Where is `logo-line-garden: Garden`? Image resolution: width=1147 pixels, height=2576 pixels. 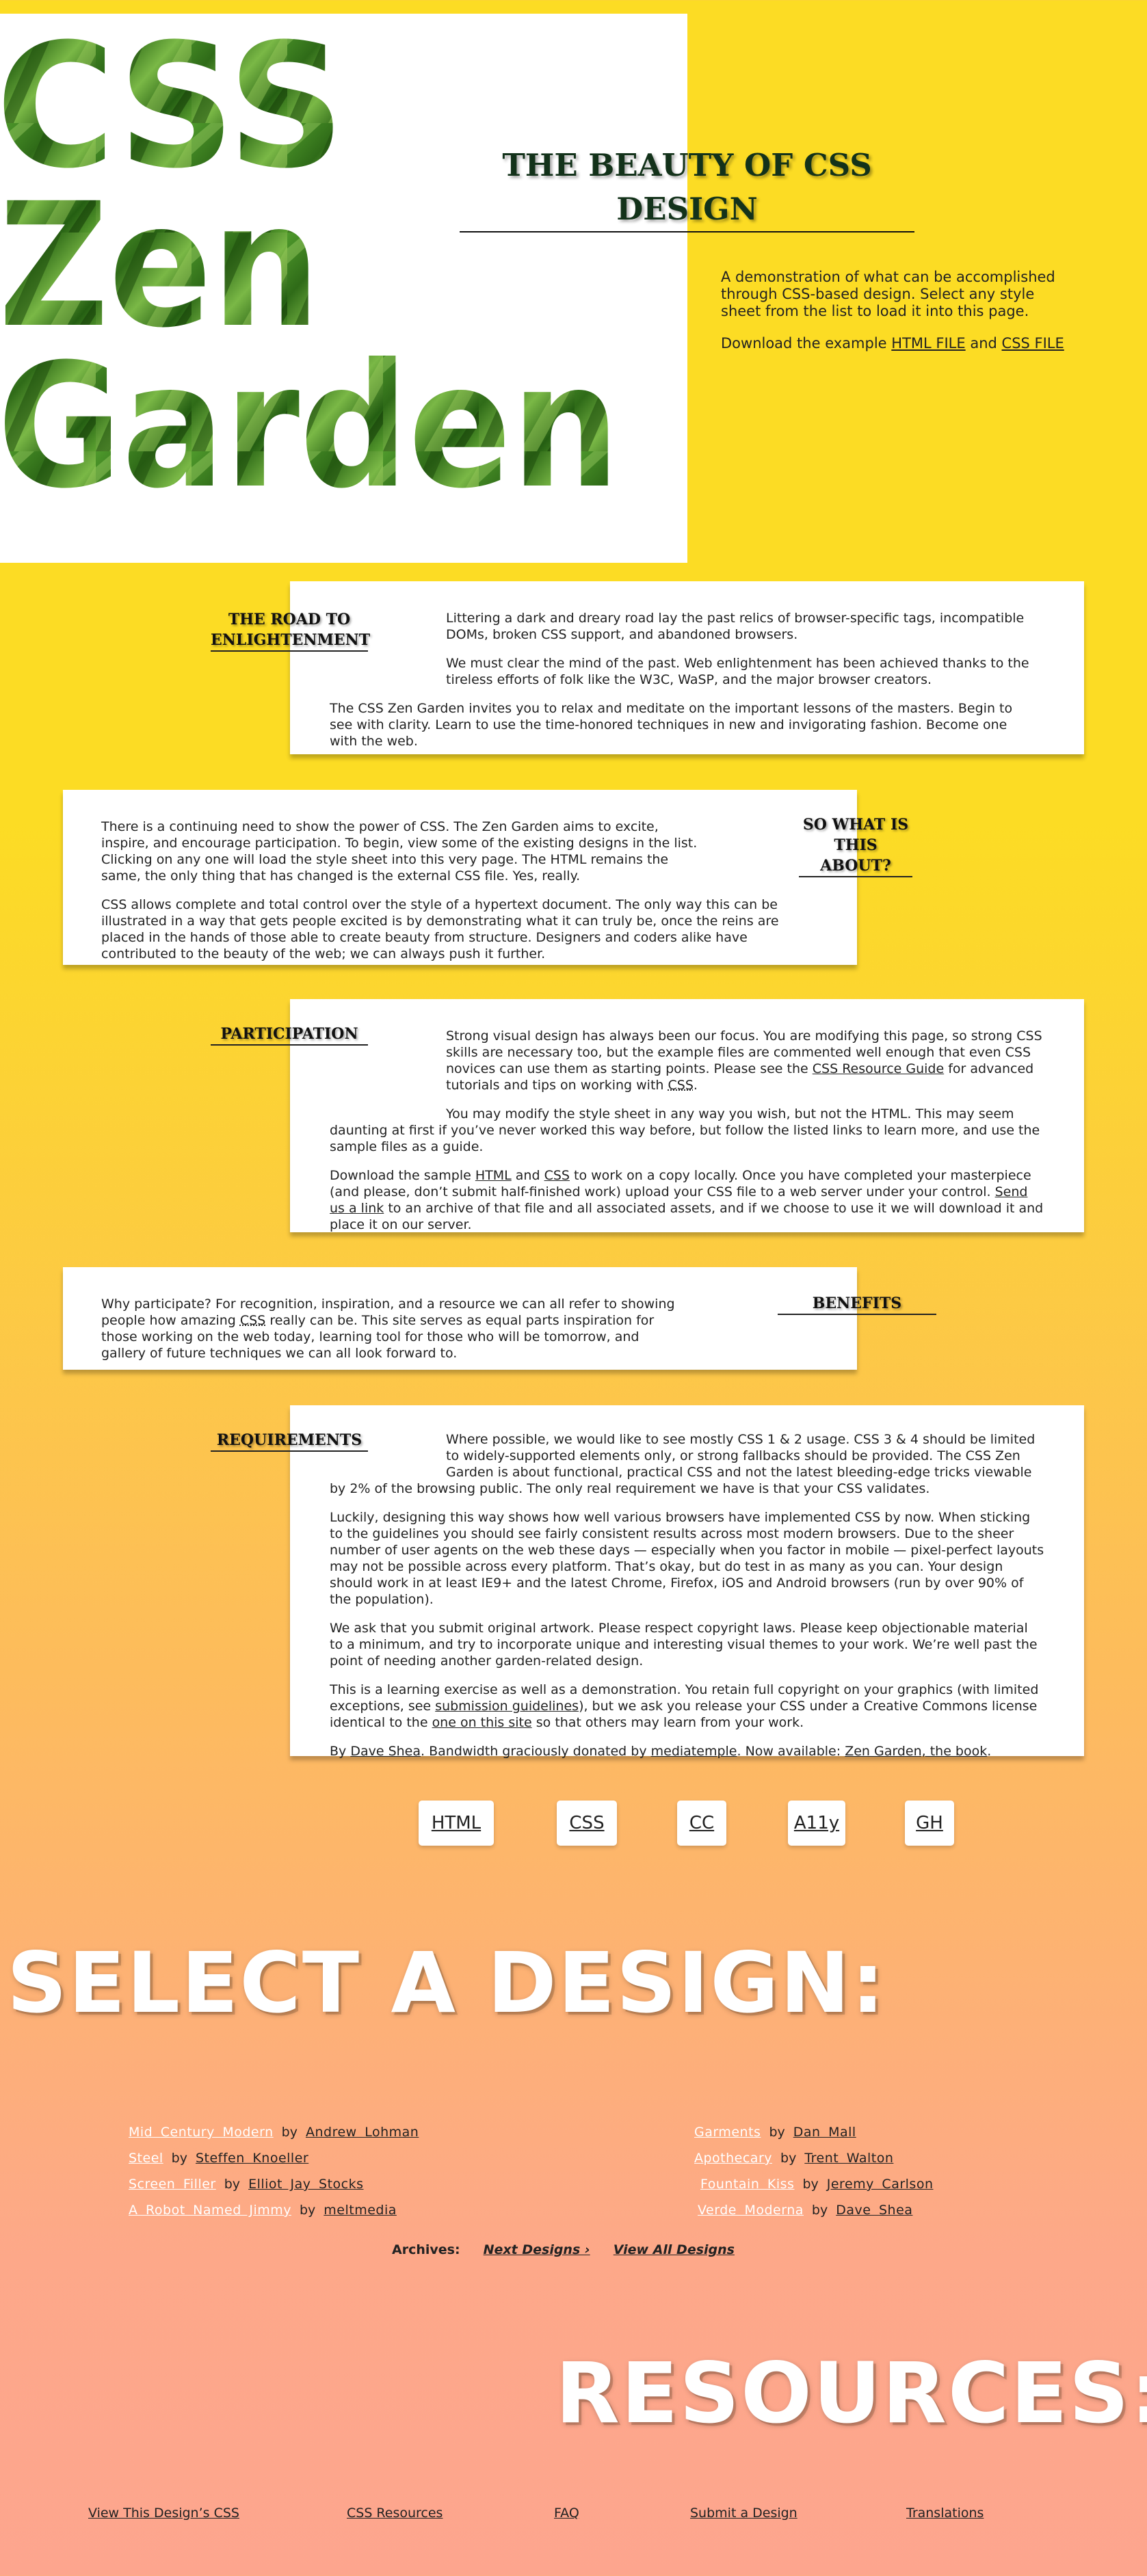 logo-line-garden: Garden is located at coordinates (310, 426).